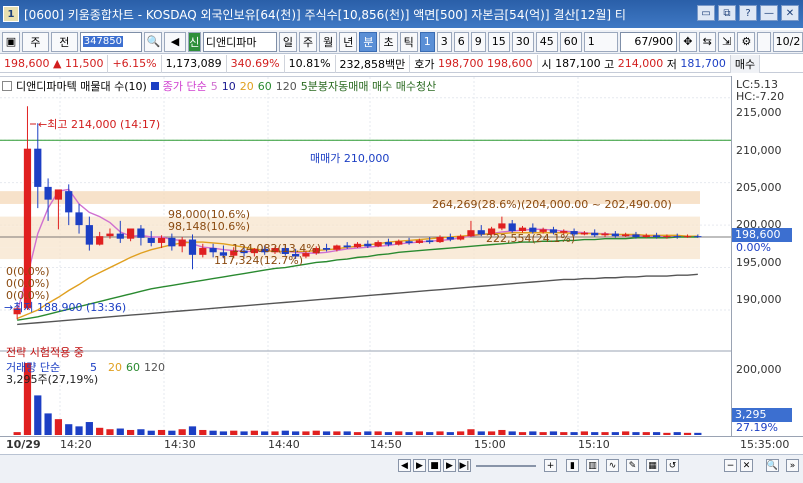  Describe the element at coordinates (404, 465) in the screenshot. I see `scroll-left-icon: ◀` at that location.